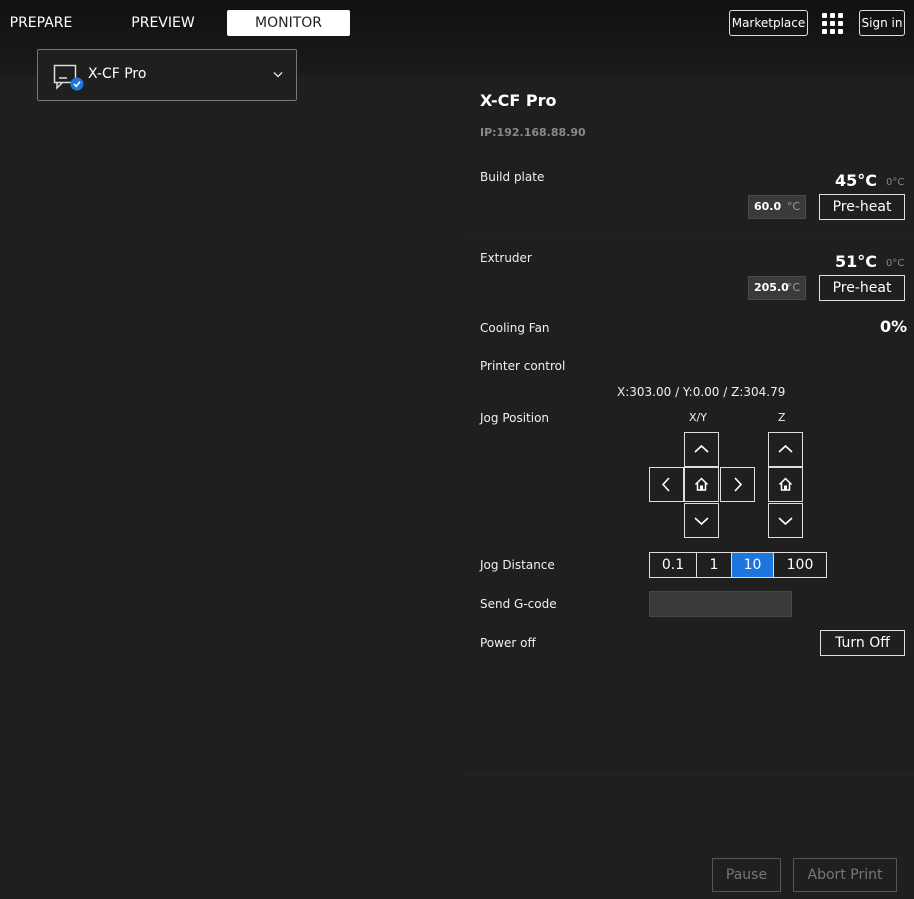 Image resolution: width=914 pixels, height=899 pixels. What do you see at coordinates (856, 261) in the screenshot?
I see `extruder-current-temp: 51°C` at bounding box center [856, 261].